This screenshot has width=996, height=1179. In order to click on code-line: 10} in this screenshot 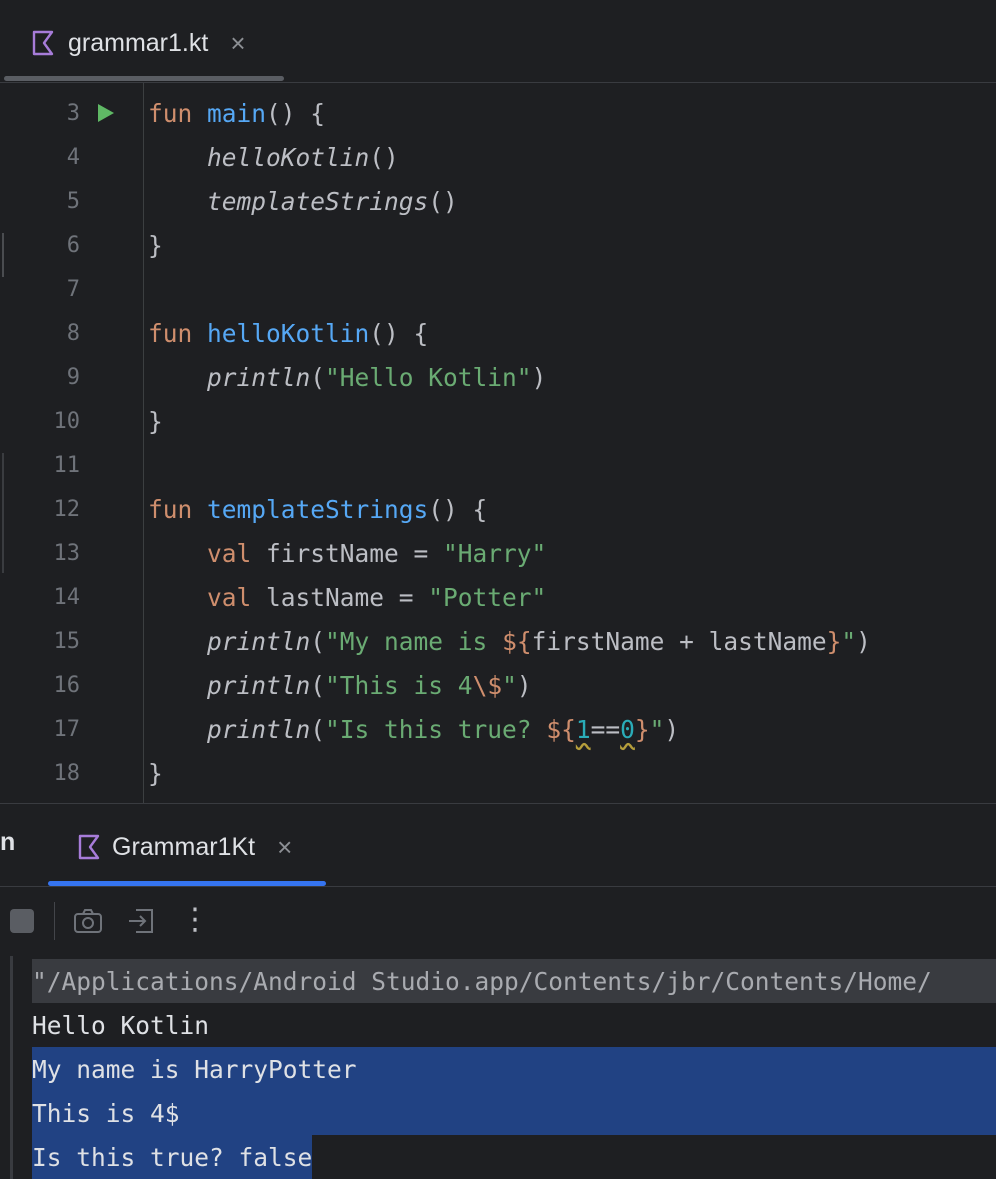, I will do `click(498, 421)`.